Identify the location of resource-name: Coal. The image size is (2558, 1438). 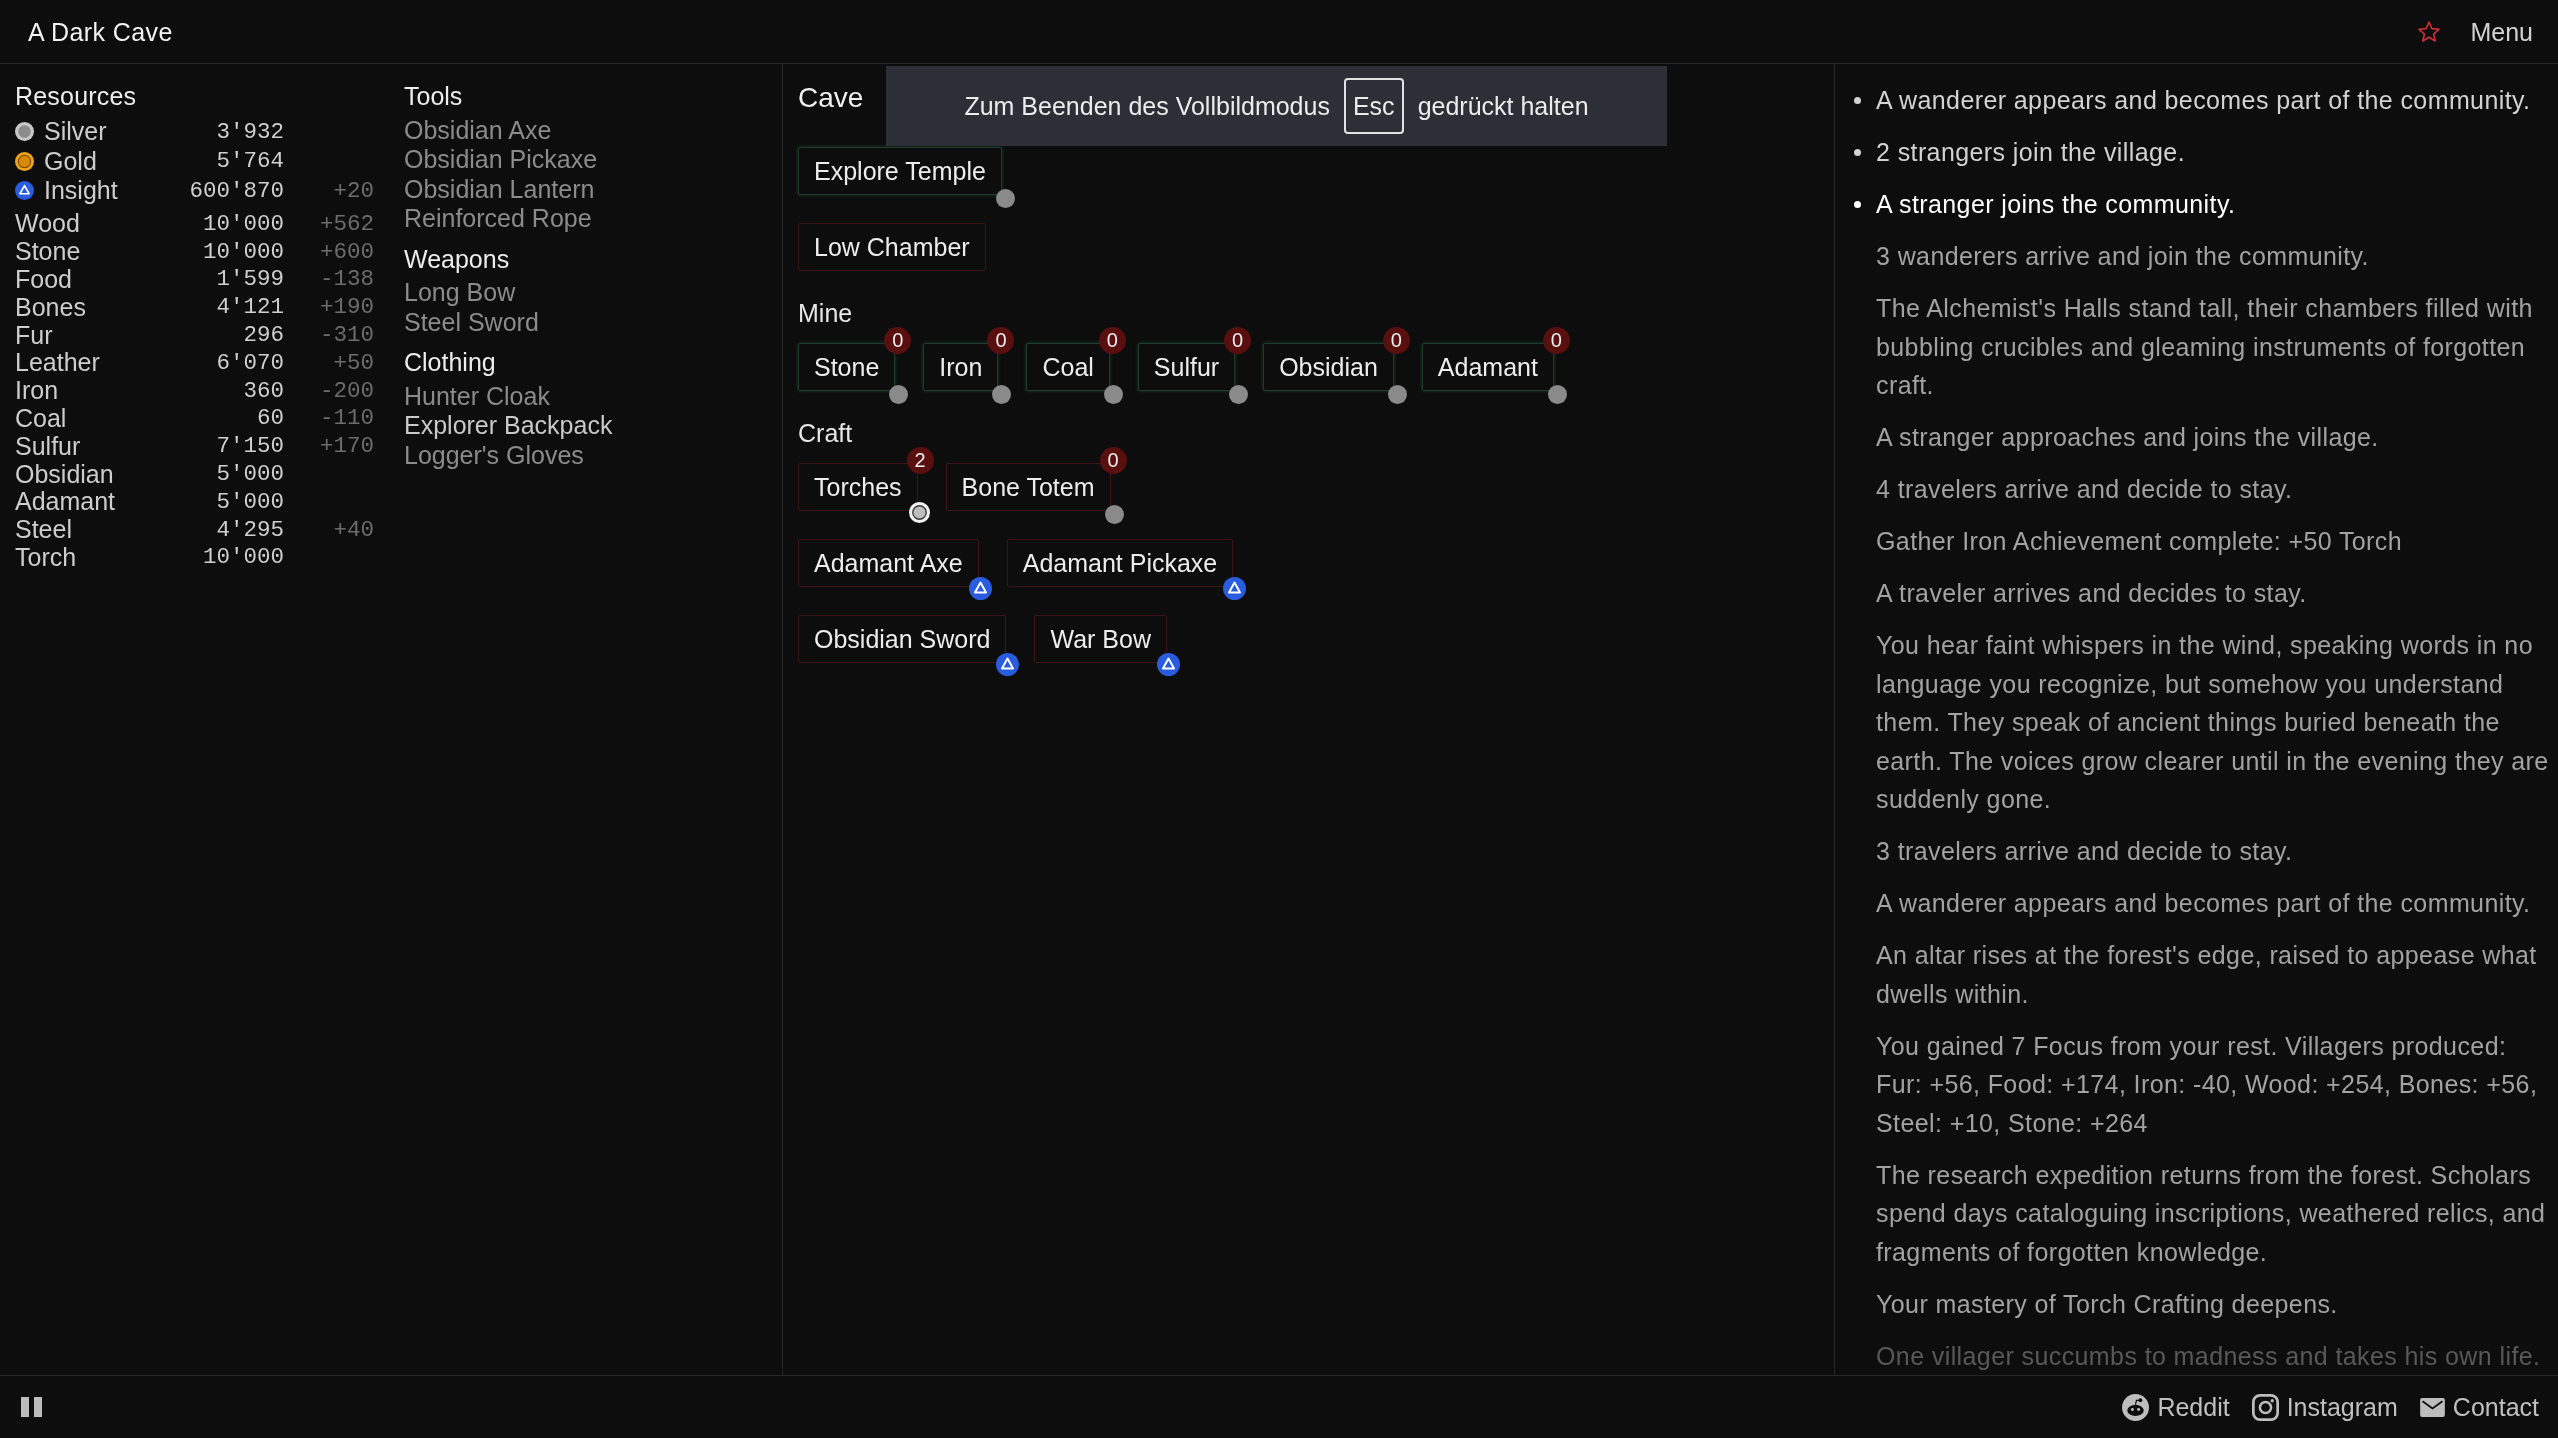
(41, 418).